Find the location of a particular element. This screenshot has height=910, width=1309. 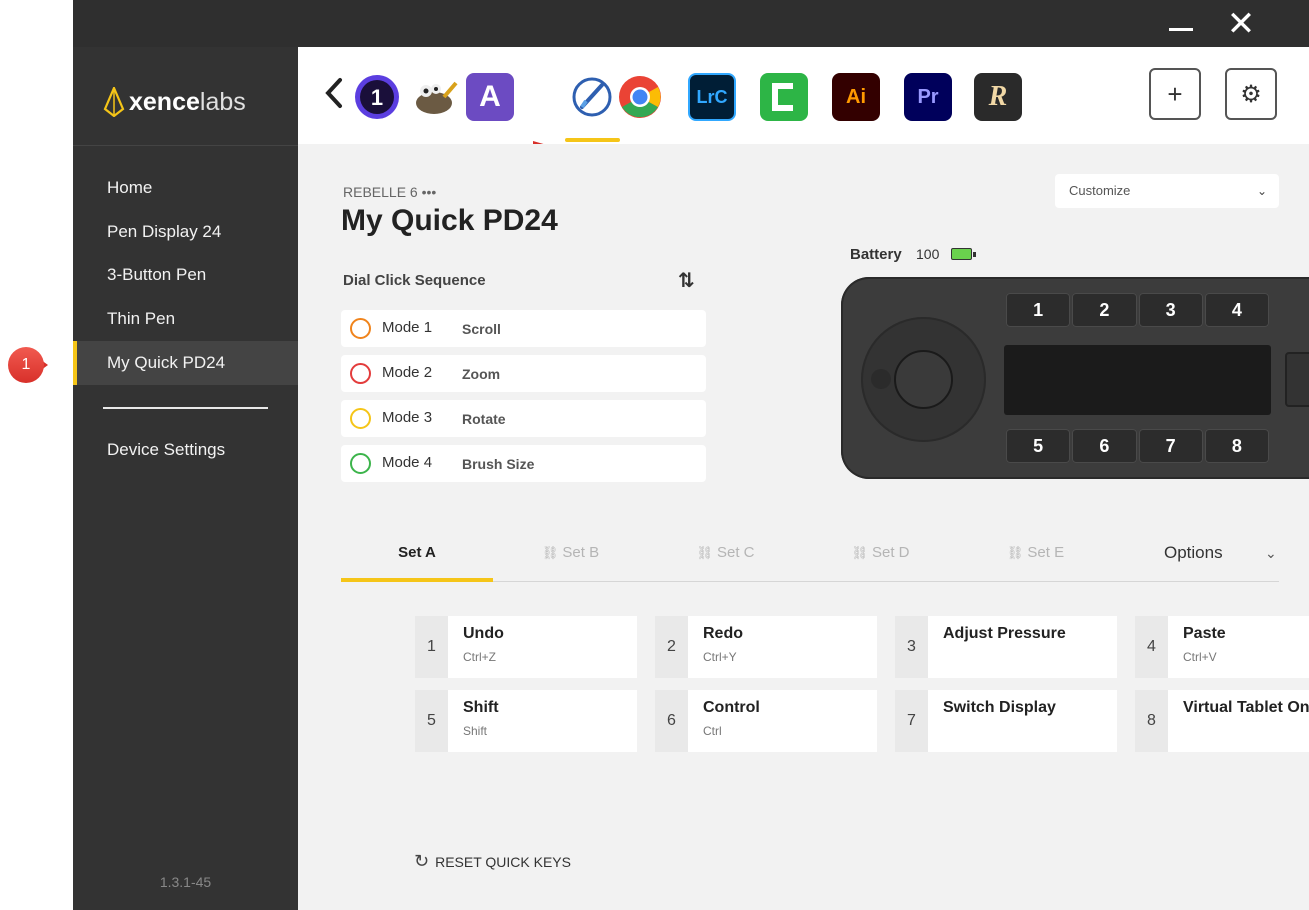

app-affinity-publisher: A is located at coordinates (490, 97).